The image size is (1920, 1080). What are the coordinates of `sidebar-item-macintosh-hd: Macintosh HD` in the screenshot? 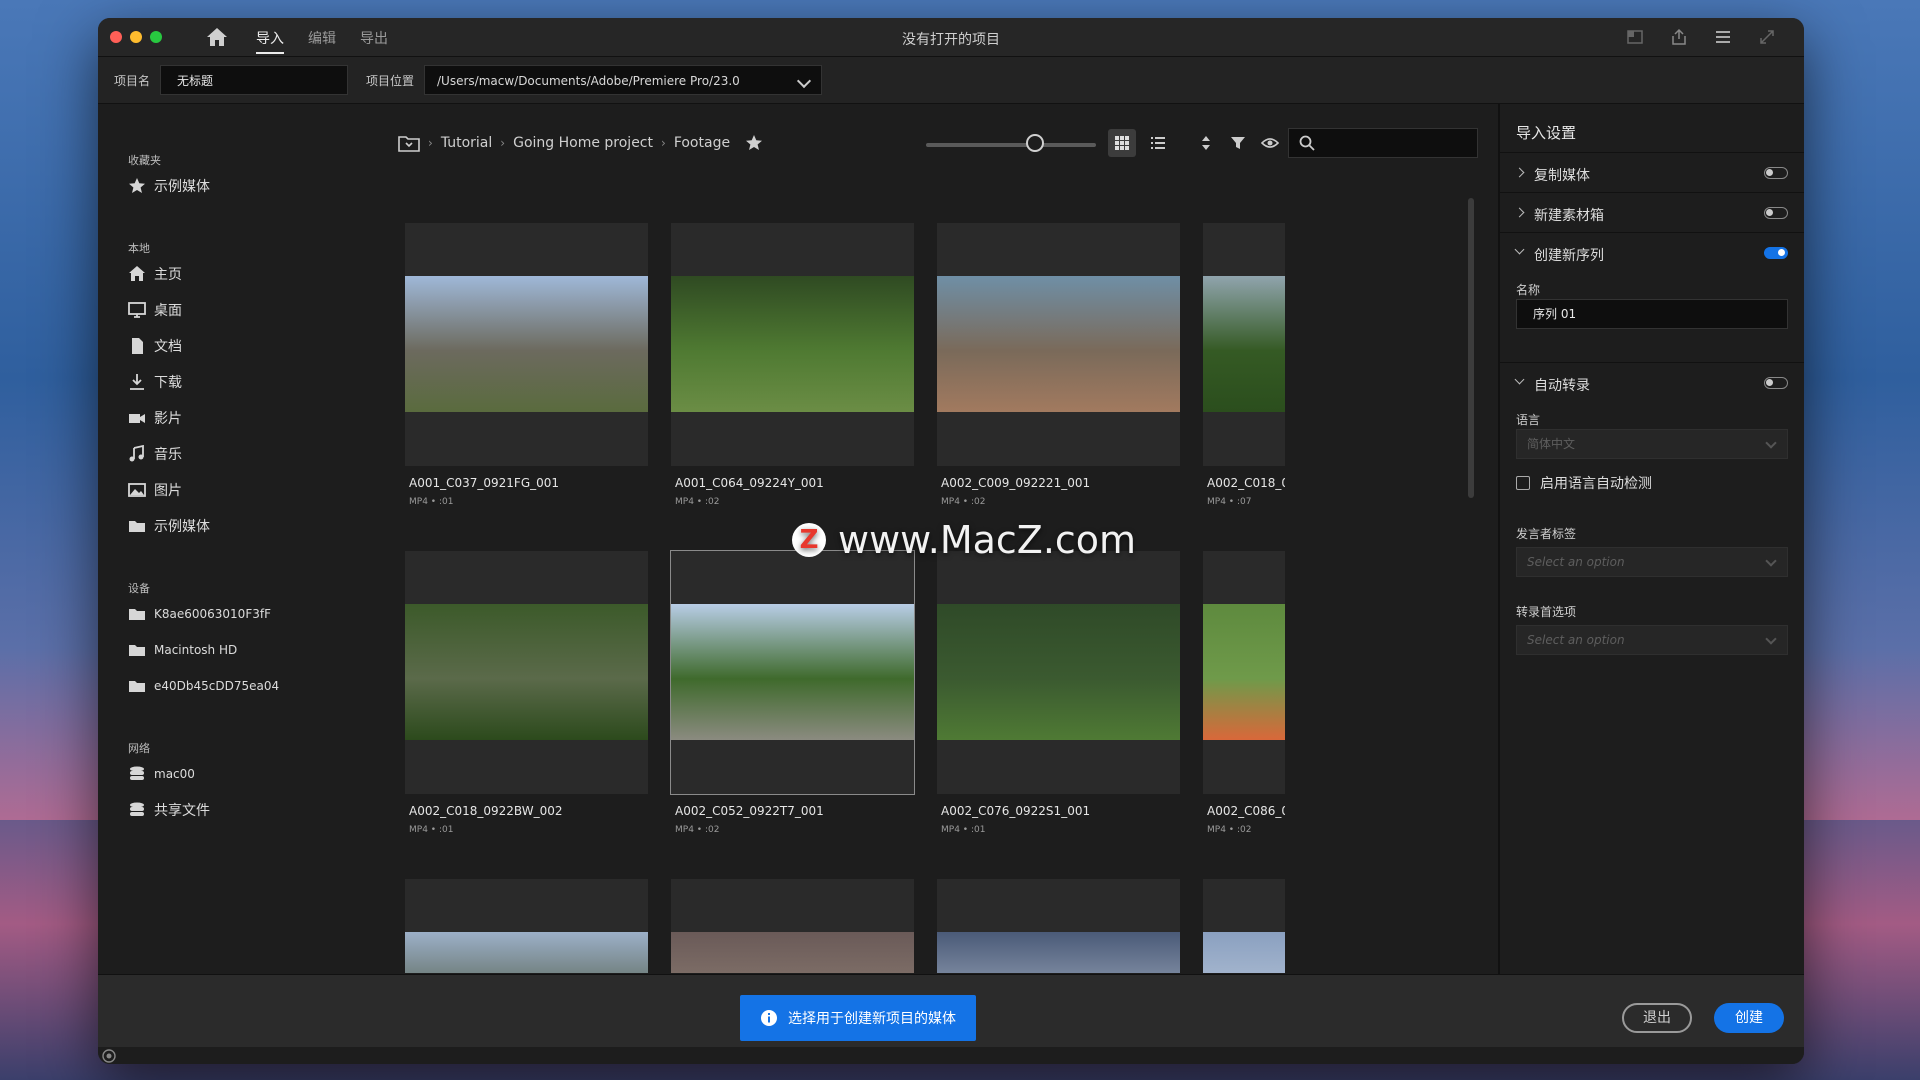 It's located at (182, 650).